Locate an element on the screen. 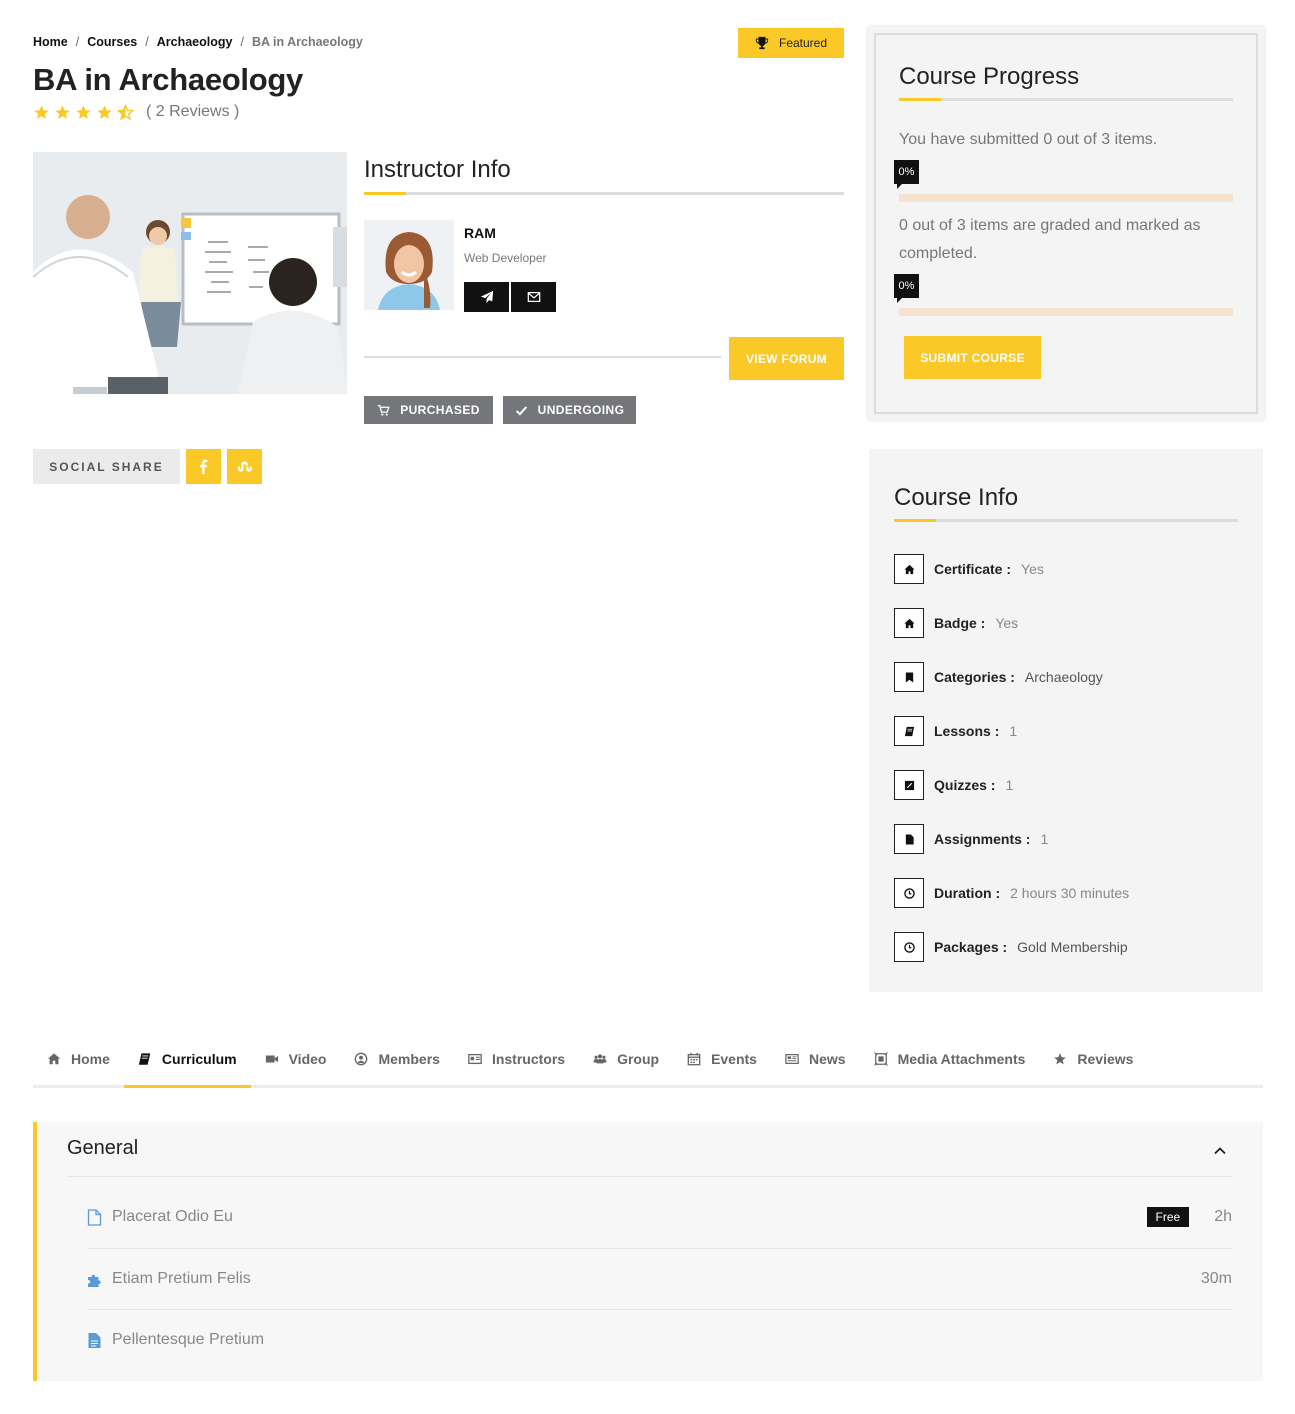  lesson-title: Placerat Odio Eu is located at coordinates (172, 1217).